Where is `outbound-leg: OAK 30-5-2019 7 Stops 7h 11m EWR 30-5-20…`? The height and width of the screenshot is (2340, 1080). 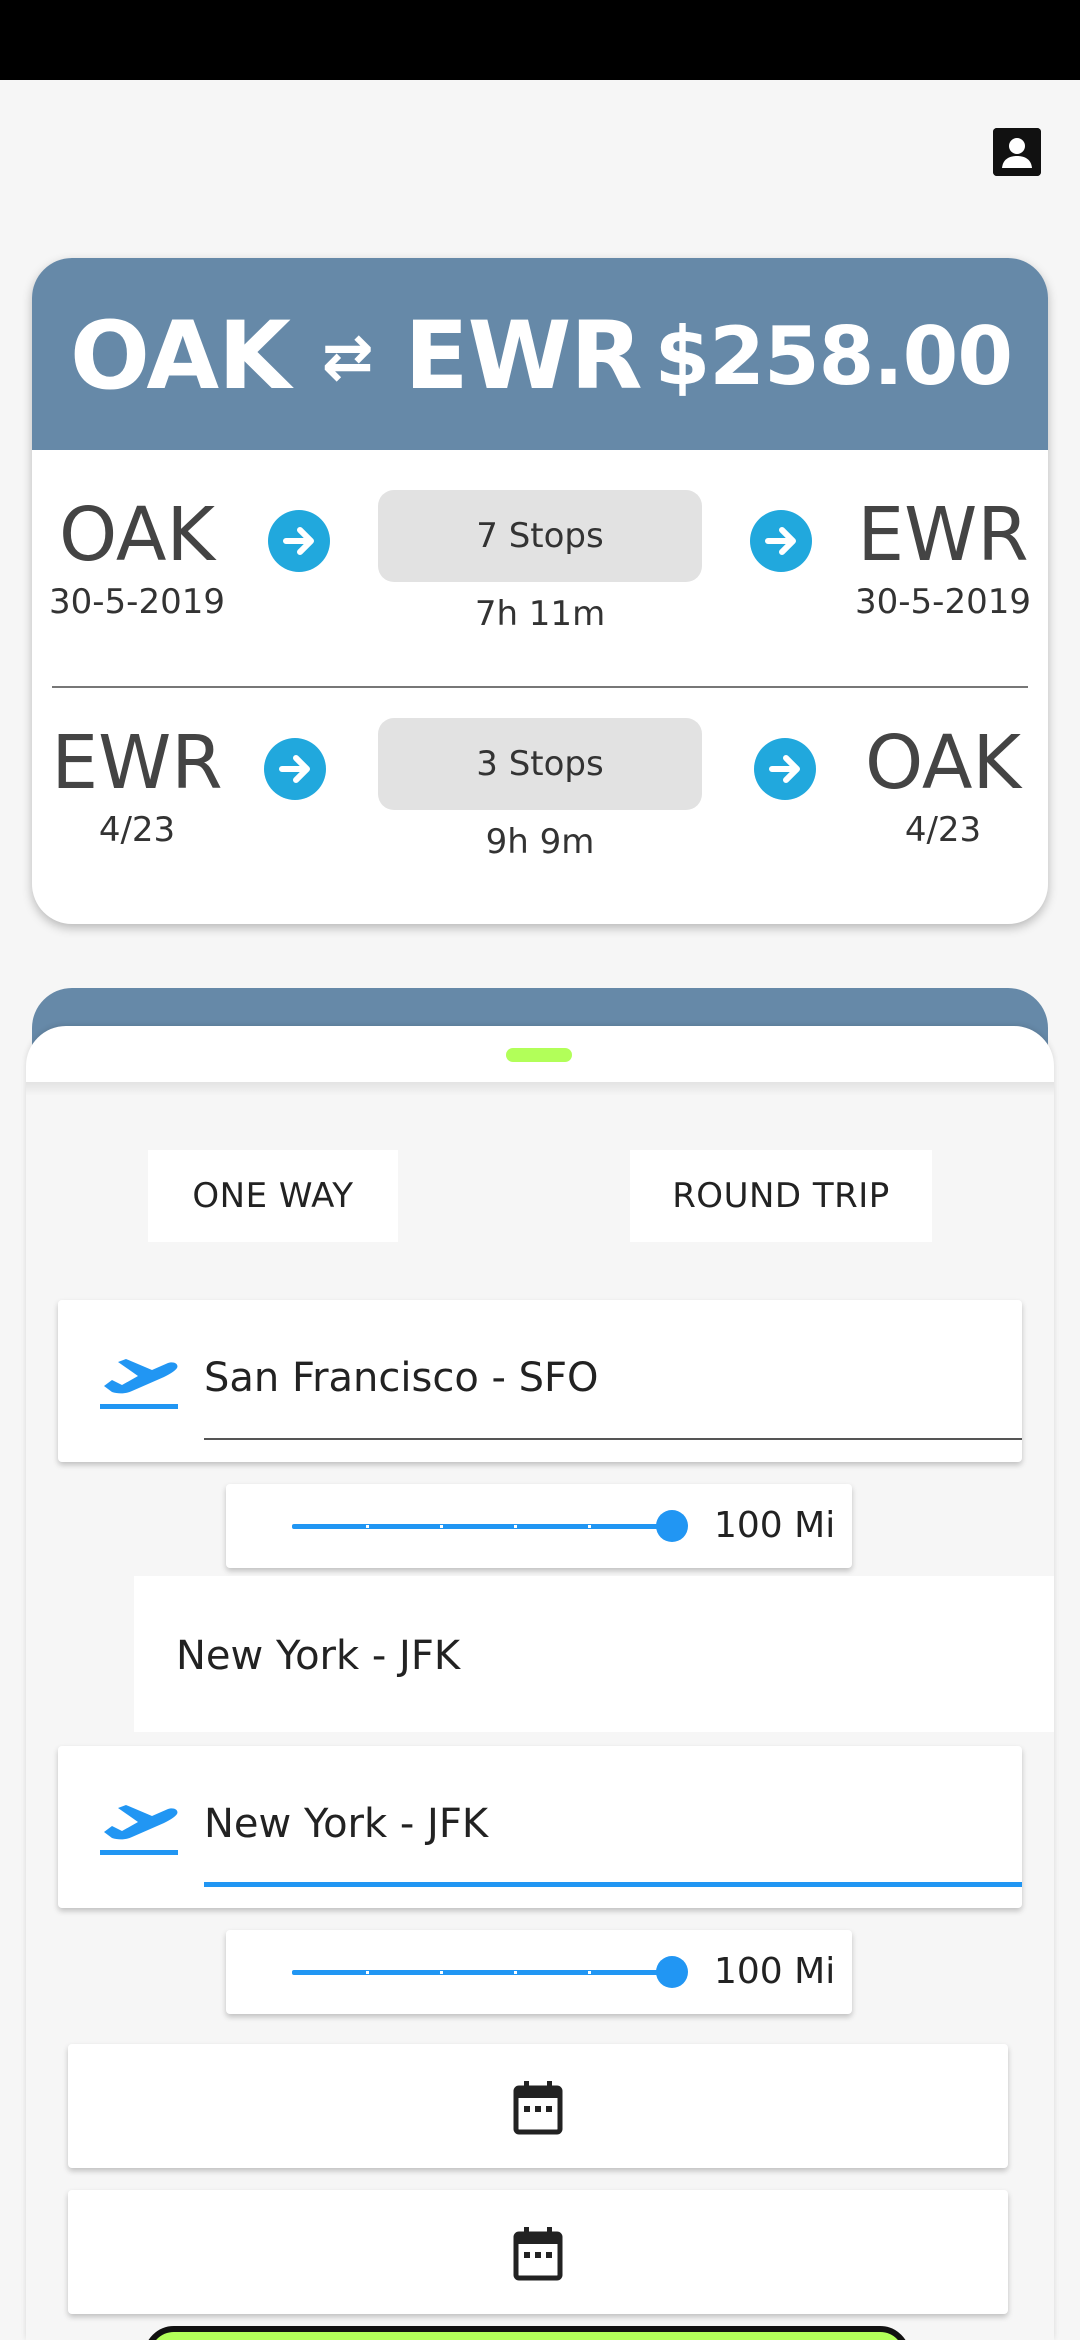
outbound-leg: OAK 30-5-2019 7 Stops 7h 11m EWR 30-5-20… is located at coordinates (540, 590).